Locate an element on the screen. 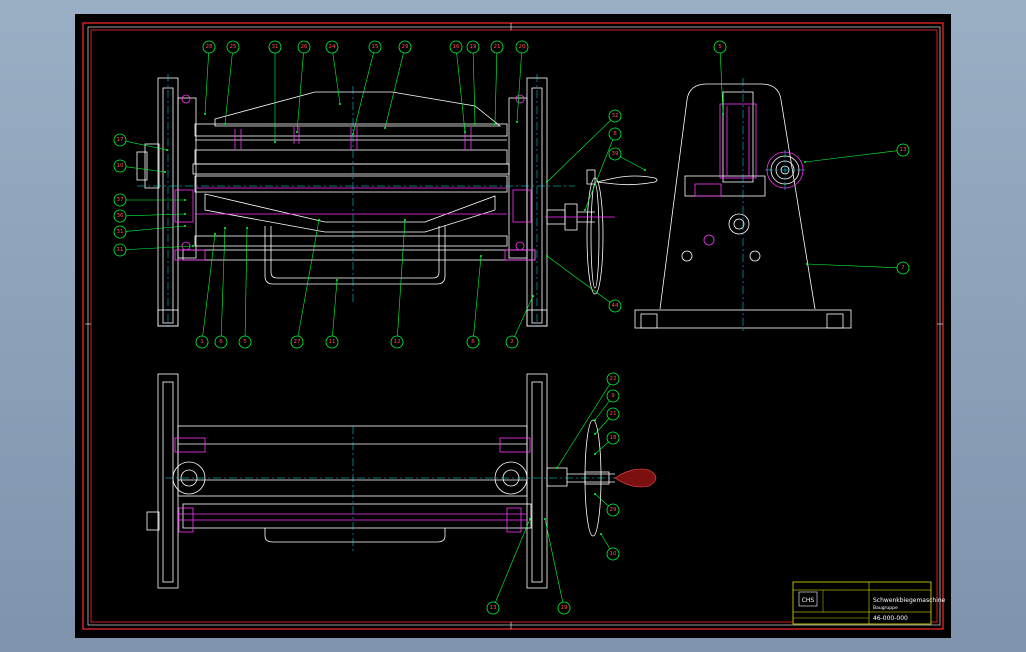  side-view-centerlines is located at coordinates (773, 205).